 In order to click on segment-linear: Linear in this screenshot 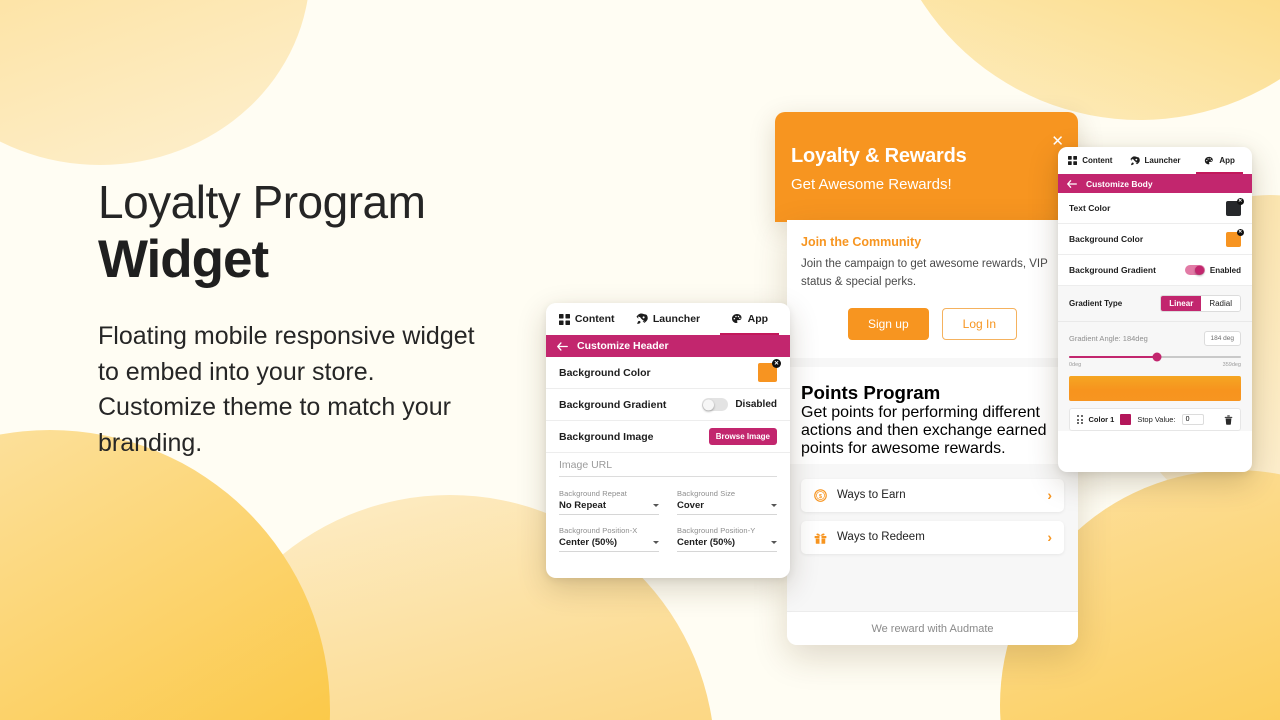, I will do `click(1181, 303)`.